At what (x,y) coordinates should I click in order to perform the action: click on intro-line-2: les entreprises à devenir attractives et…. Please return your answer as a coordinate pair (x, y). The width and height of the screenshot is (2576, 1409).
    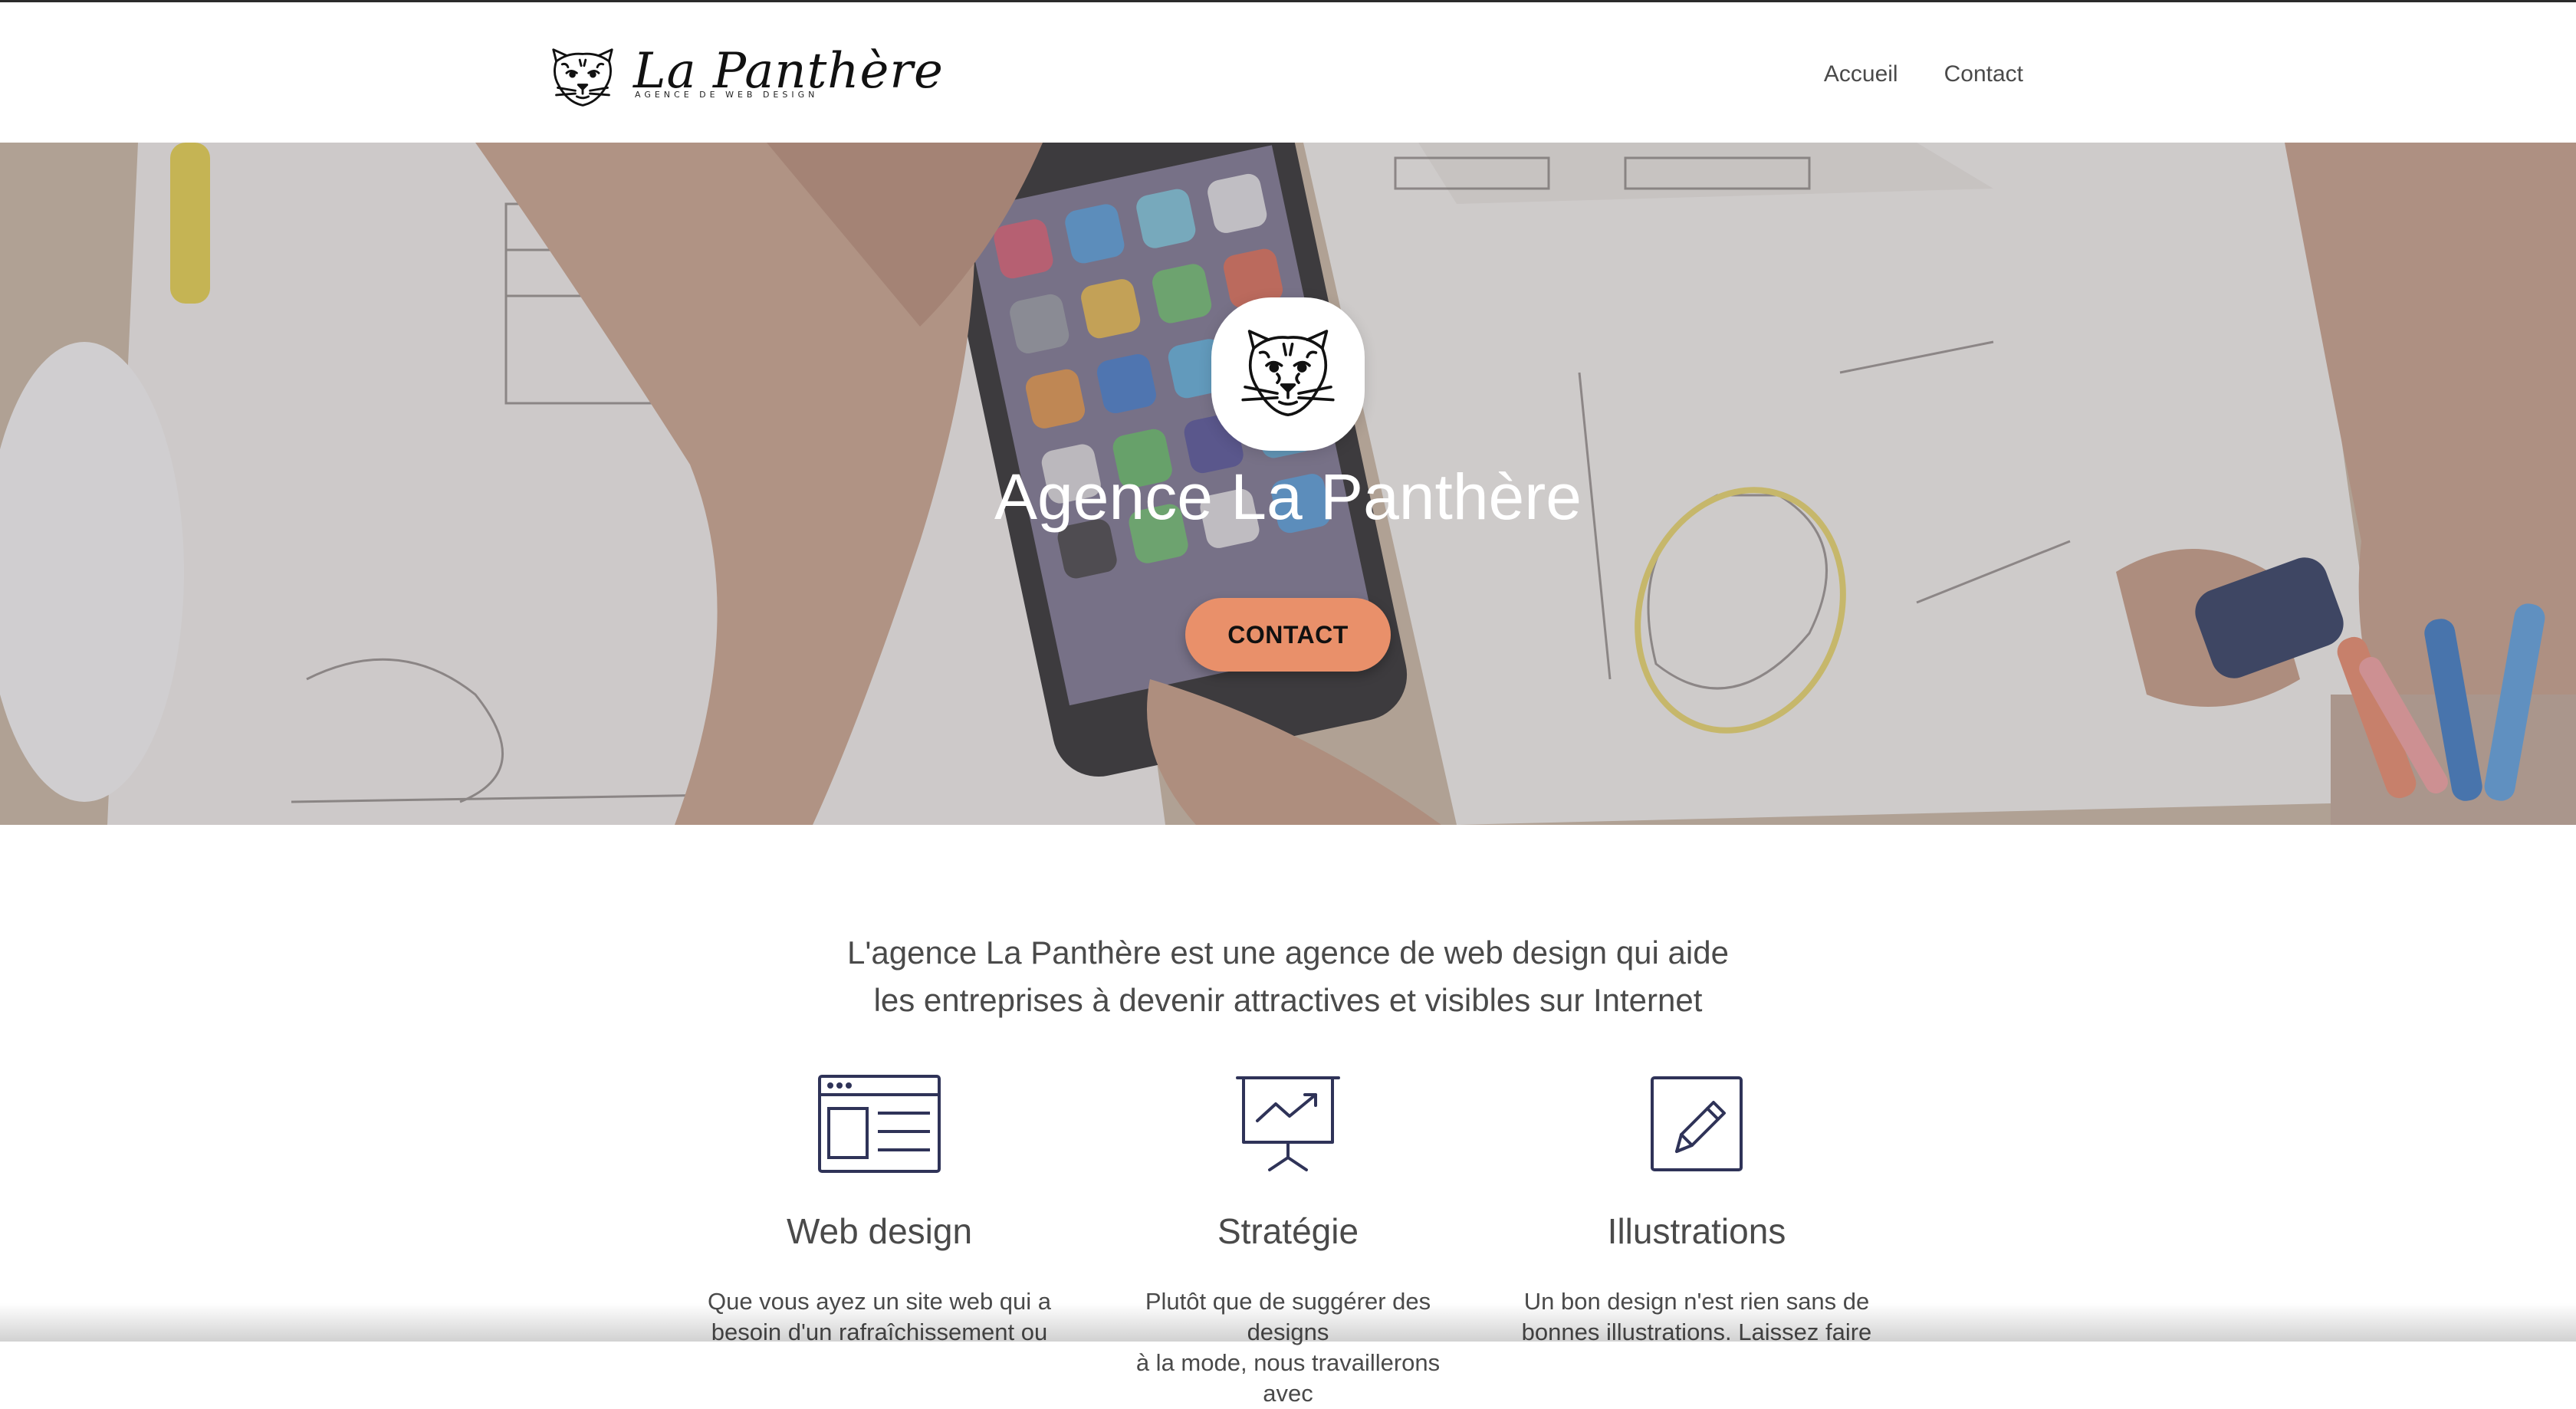
    Looking at the image, I should click on (1288, 1000).